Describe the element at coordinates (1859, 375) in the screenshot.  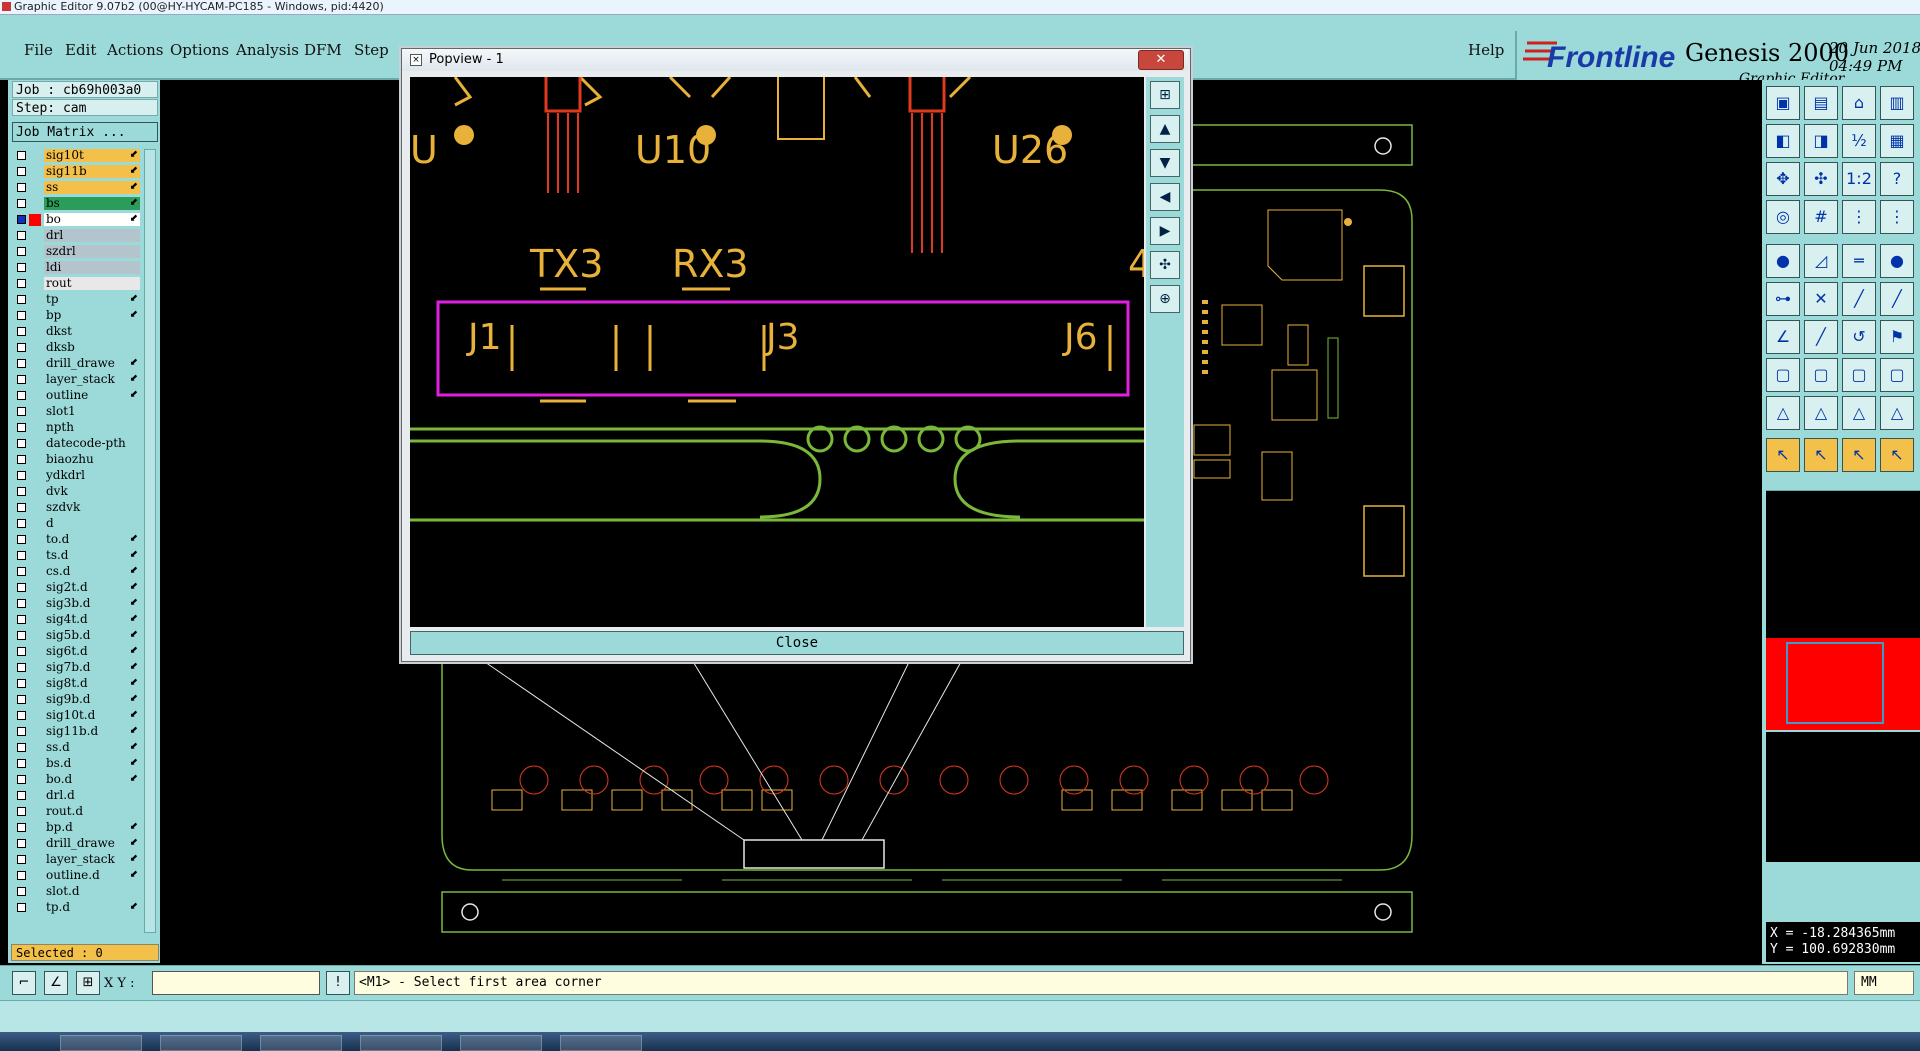
I see `tool-edit-icon: ▢` at that location.